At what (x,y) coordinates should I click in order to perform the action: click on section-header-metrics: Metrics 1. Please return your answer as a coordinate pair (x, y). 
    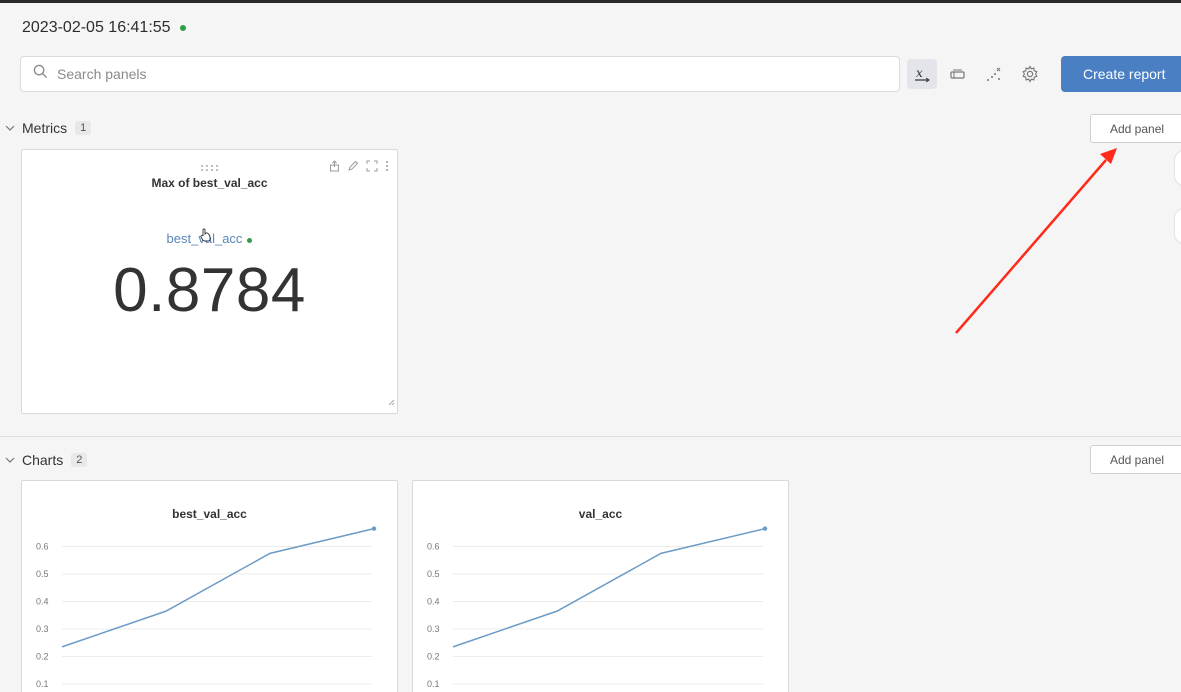
    Looking at the image, I should click on (48, 128).